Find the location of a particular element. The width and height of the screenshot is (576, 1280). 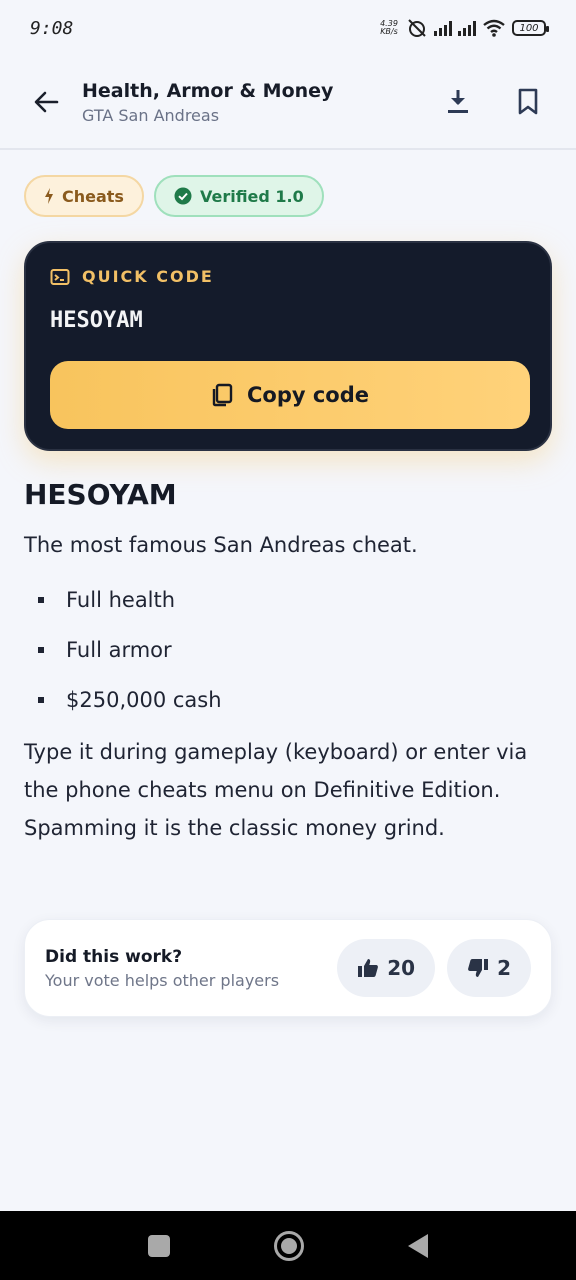

list-item: Full armor is located at coordinates (288, 650).